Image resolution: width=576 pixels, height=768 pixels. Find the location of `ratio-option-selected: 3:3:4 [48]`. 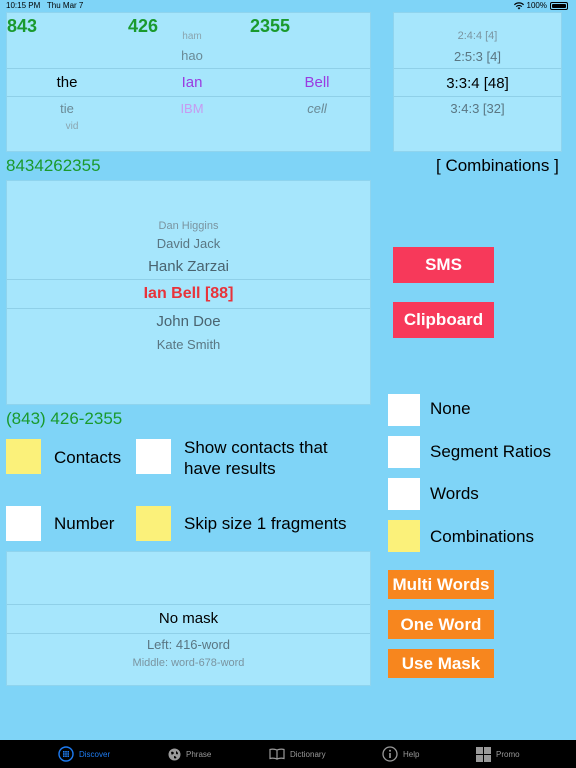

ratio-option-selected: 3:3:4 [48] is located at coordinates (477, 83).